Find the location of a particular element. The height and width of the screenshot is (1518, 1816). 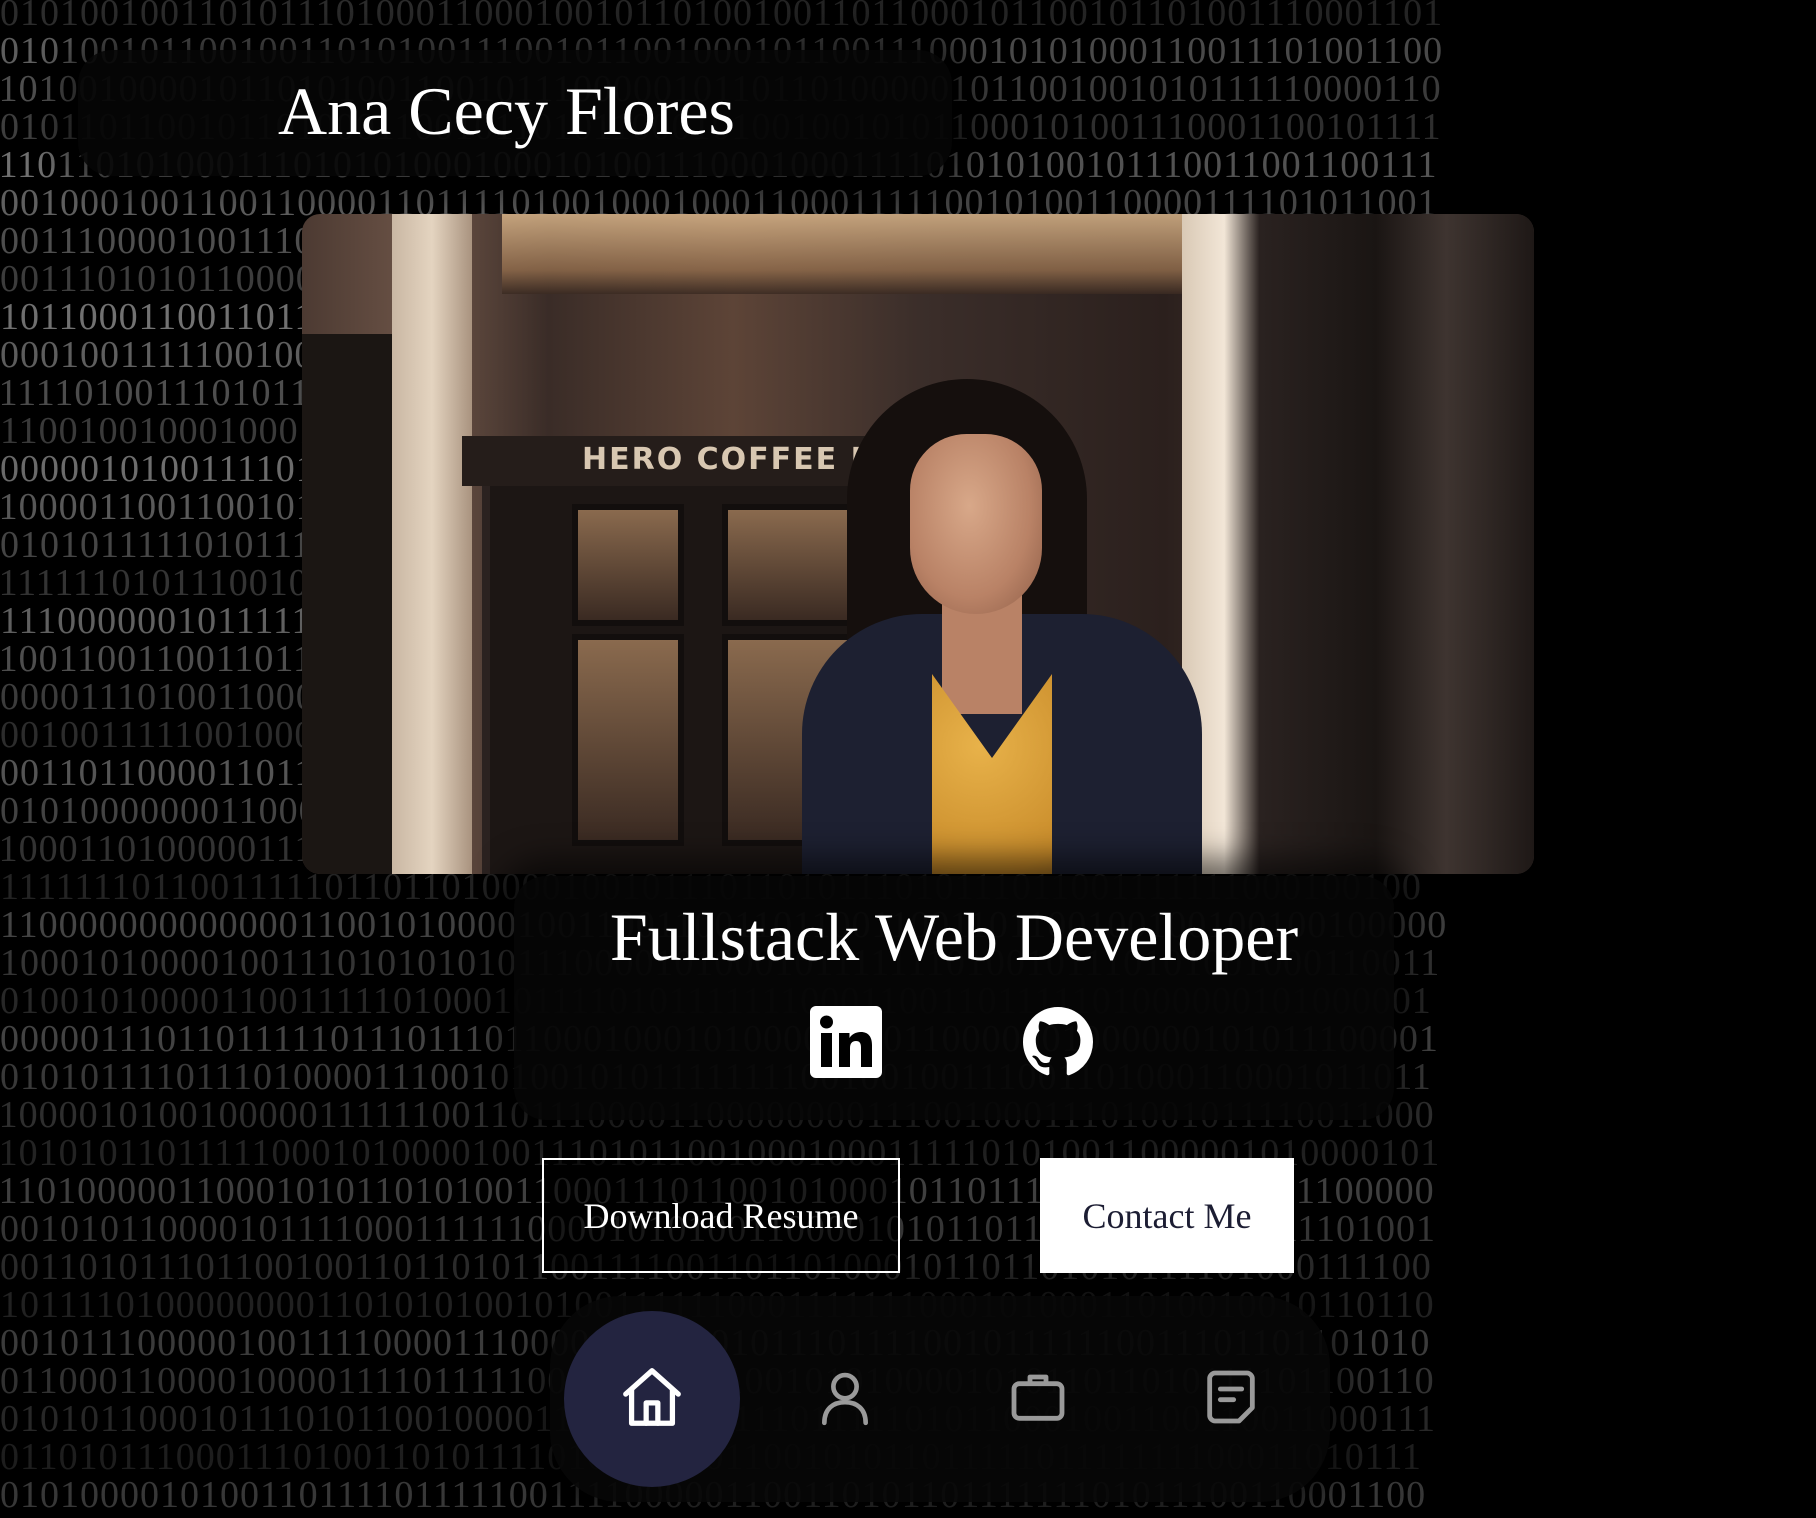

download-resume-button: Download Resume is located at coordinates (721, 1215).